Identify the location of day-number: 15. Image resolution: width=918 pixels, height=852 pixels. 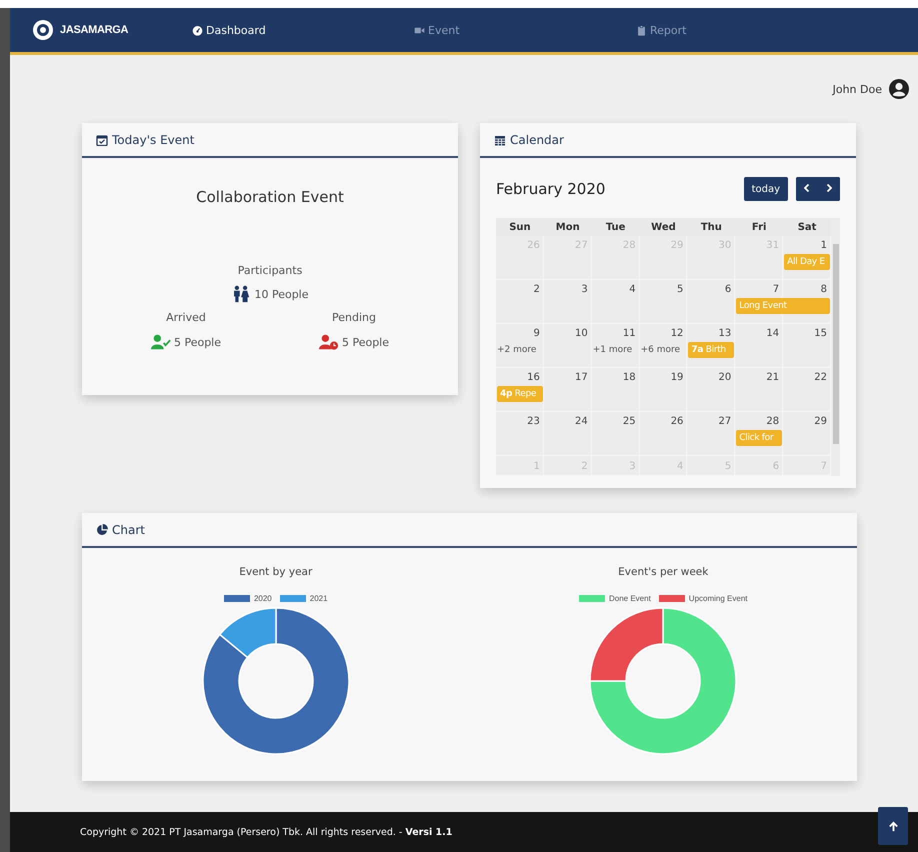
(807, 333).